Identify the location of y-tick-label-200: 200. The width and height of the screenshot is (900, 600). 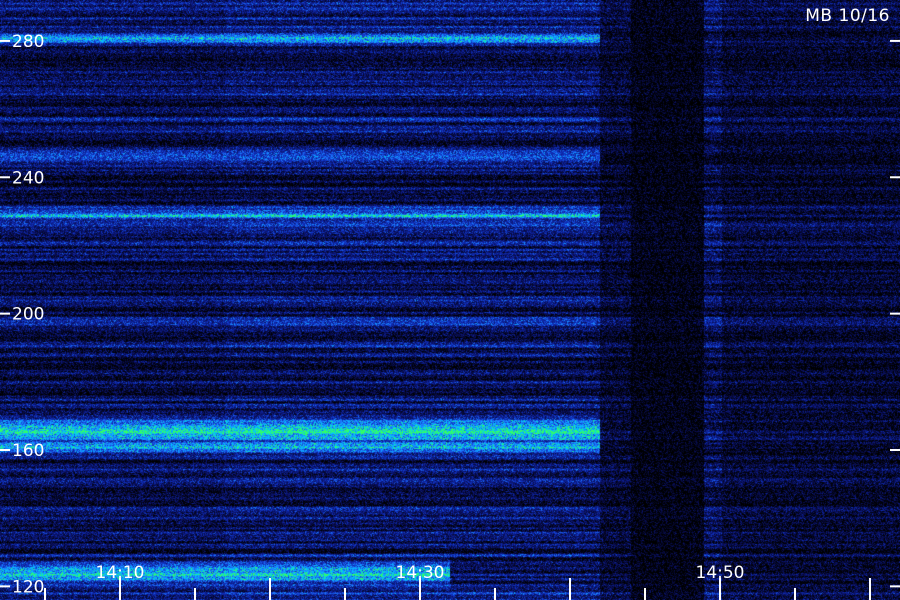
(28, 315).